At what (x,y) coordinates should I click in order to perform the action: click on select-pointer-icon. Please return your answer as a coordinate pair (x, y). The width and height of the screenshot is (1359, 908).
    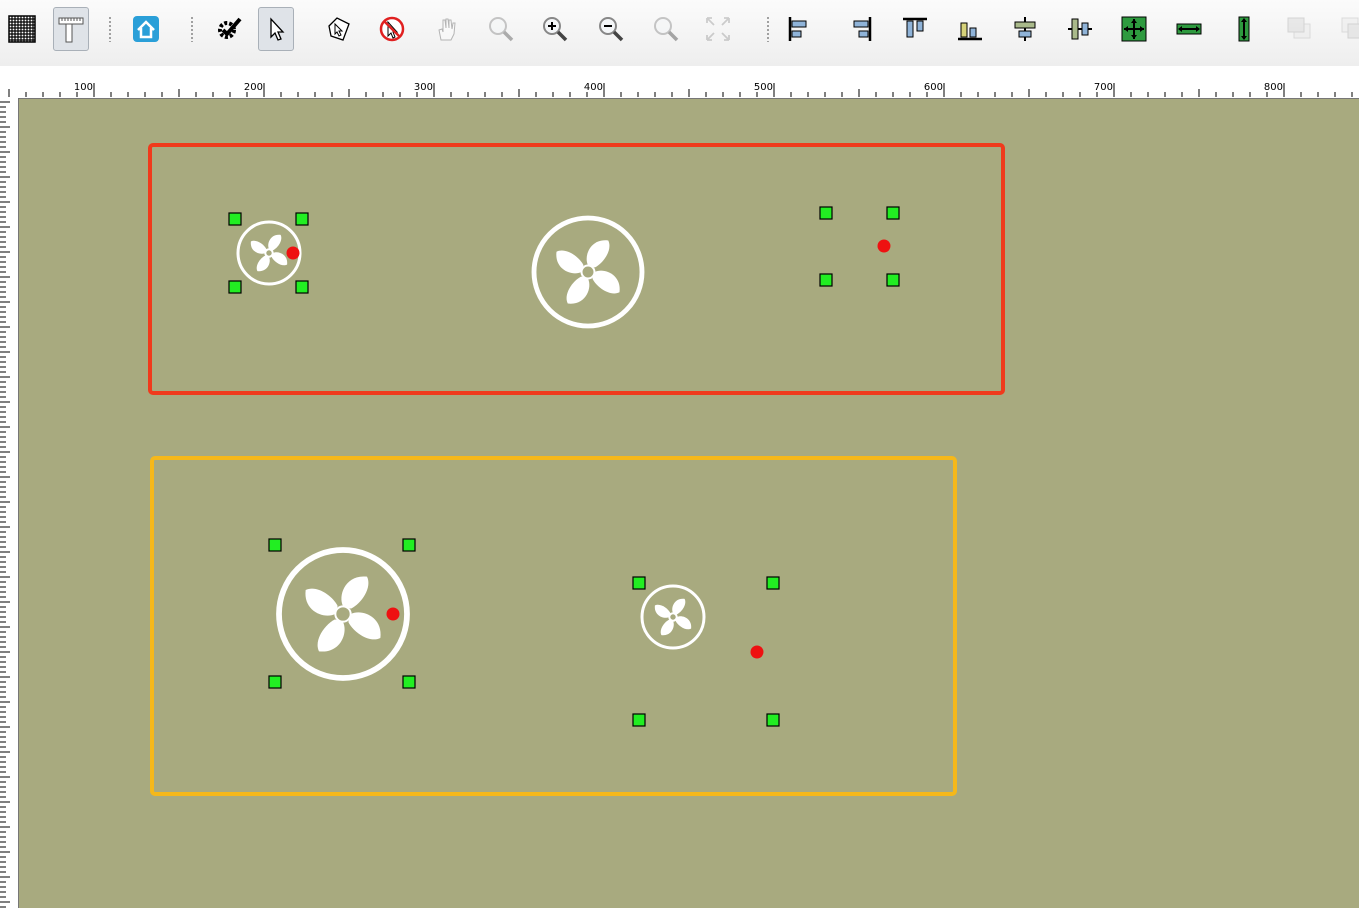
    Looking at the image, I should click on (277, 29).